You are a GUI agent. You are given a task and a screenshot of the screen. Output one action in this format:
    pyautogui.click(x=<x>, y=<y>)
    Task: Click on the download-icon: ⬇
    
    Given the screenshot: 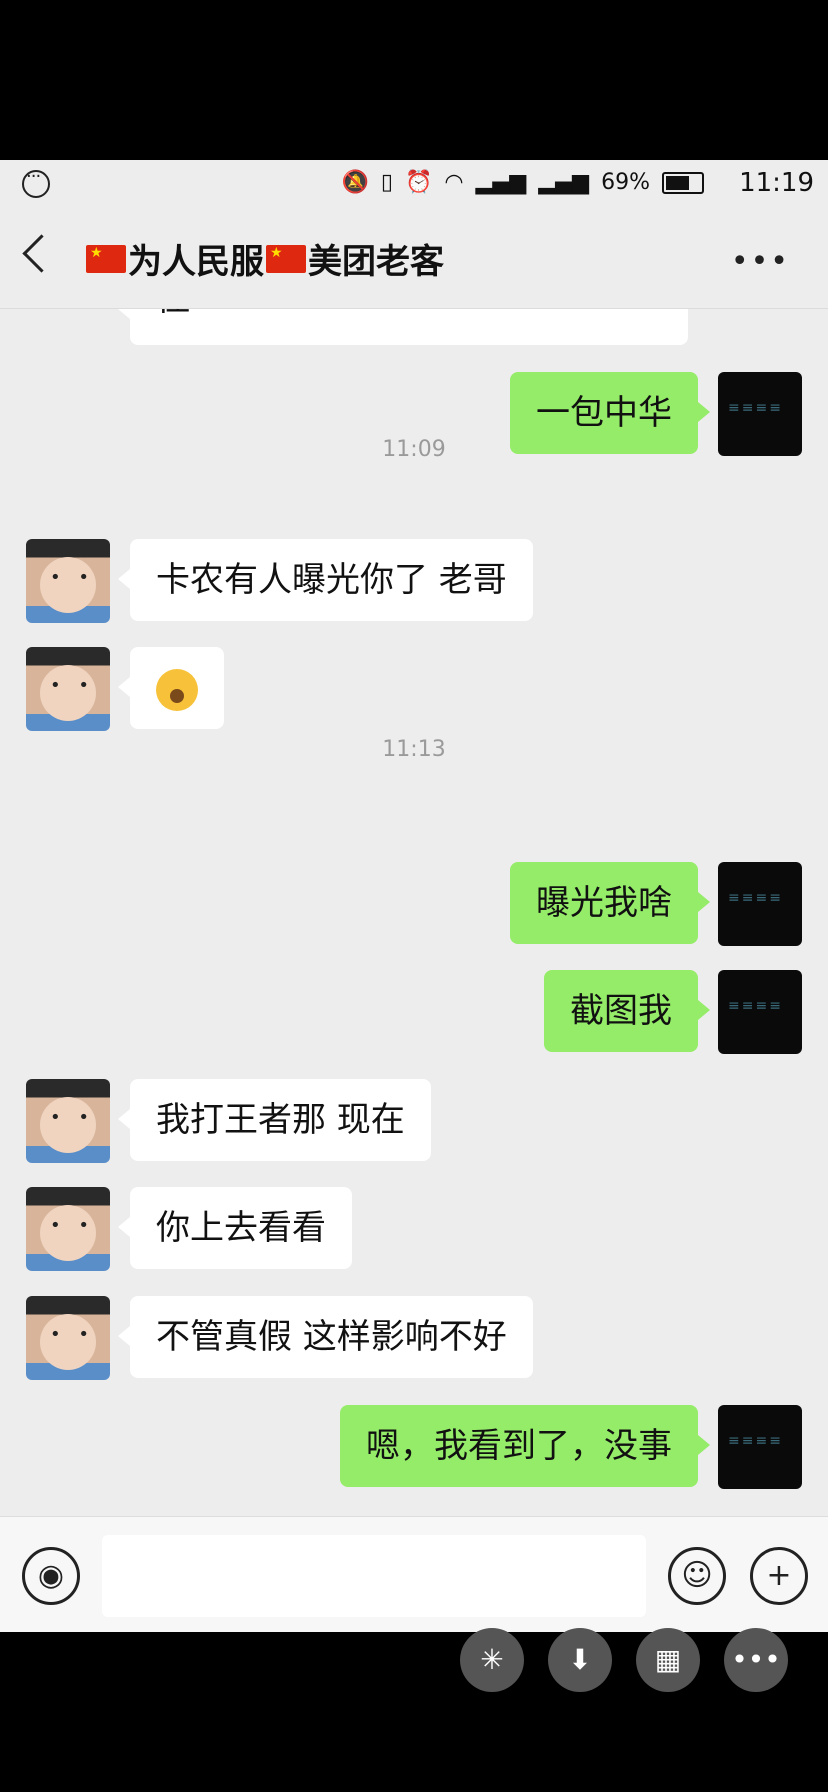 What is the action you would take?
    pyautogui.click(x=580, y=1660)
    